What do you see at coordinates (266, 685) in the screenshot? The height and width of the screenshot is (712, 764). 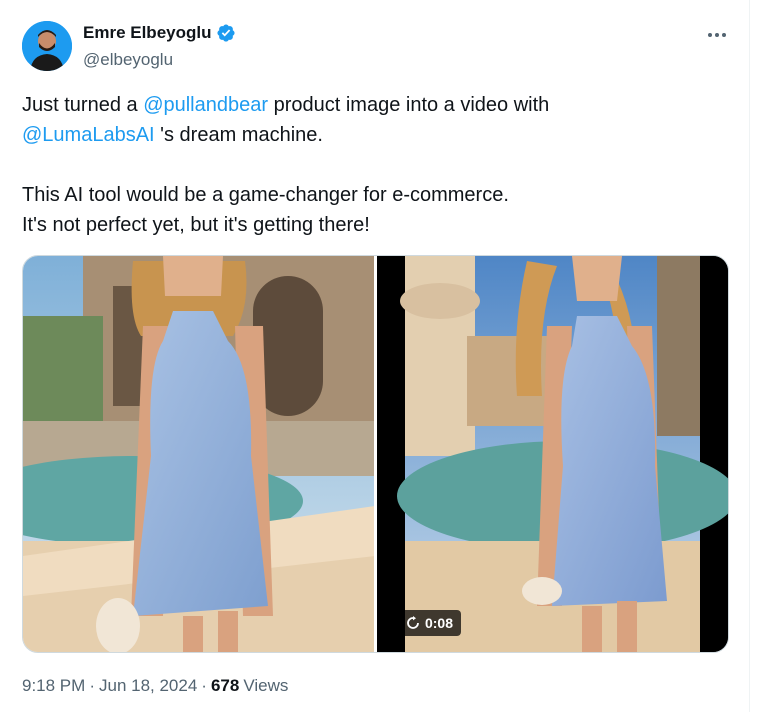 I see `views-label: Views` at bounding box center [266, 685].